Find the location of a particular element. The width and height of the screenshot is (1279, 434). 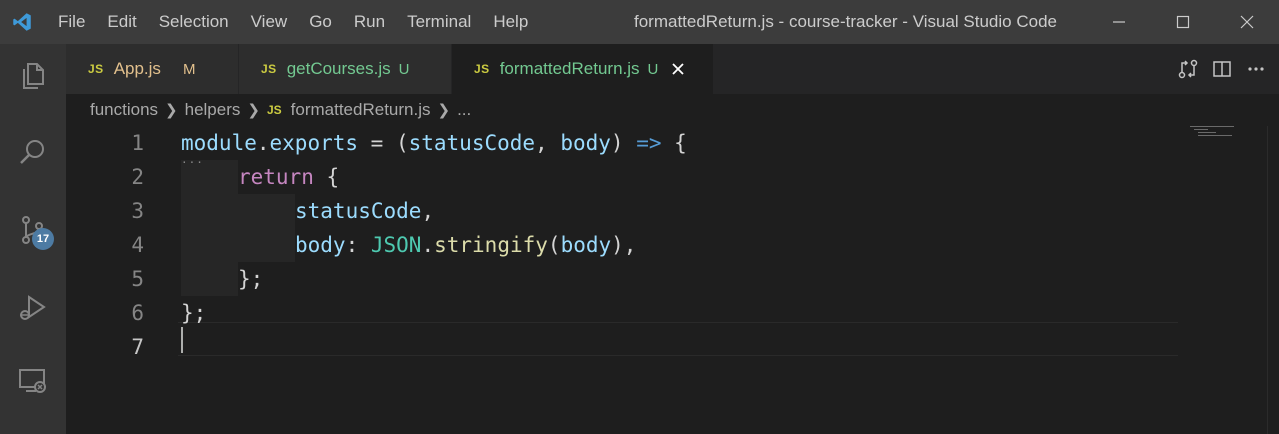

remote-explorer-button is located at coordinates (33, 380).